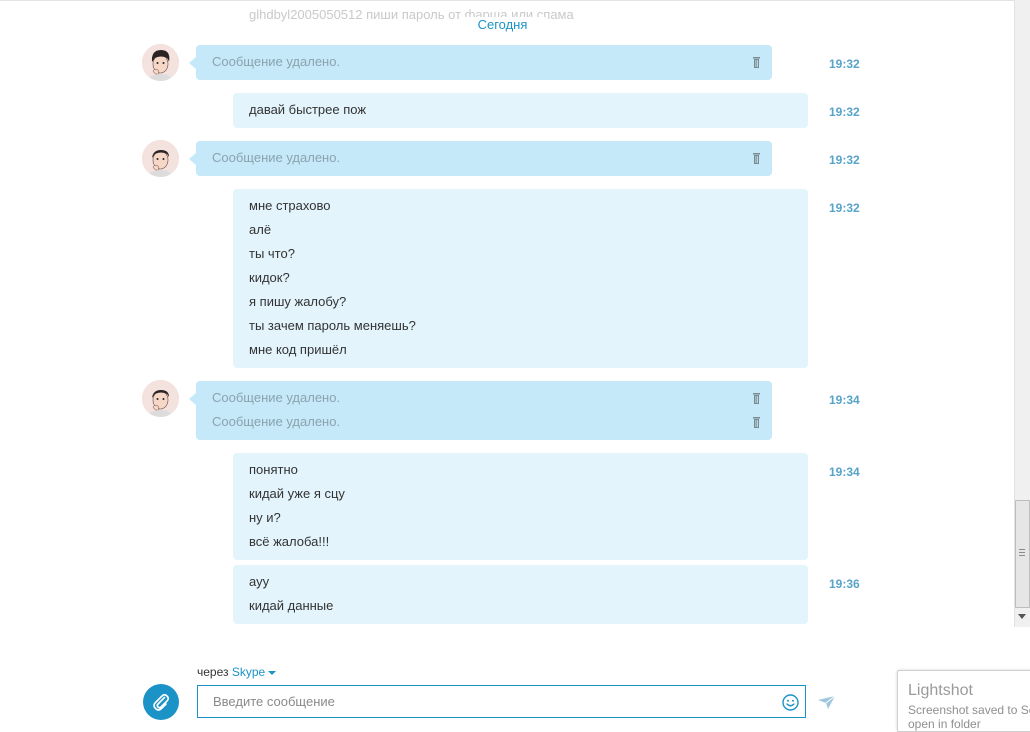 The image size is (1030, 732). I want to click on message-text: кидок?, so click(269, 277).